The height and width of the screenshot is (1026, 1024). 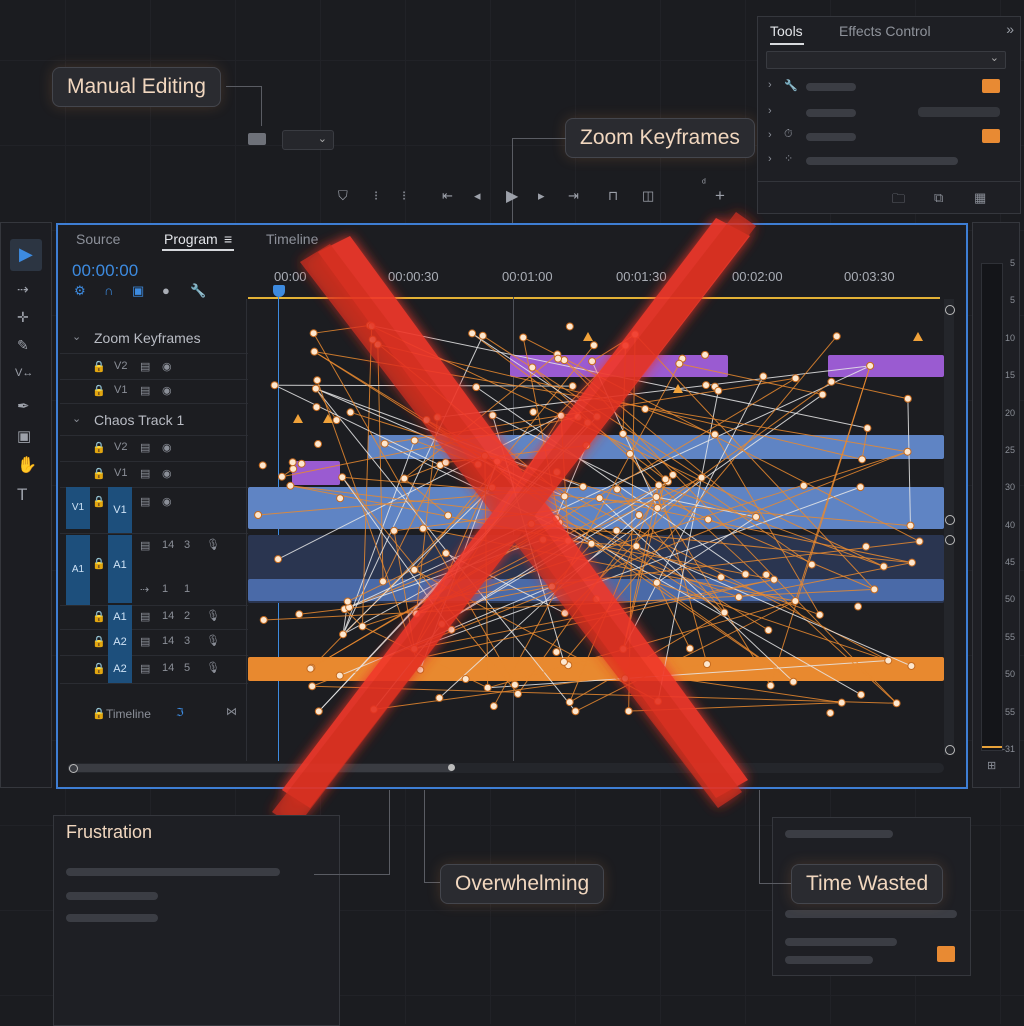 What do you see at coordinates (27, 465) in the screenshot?
I see `hand-icon: ✋` at bounding box center [27, 465].